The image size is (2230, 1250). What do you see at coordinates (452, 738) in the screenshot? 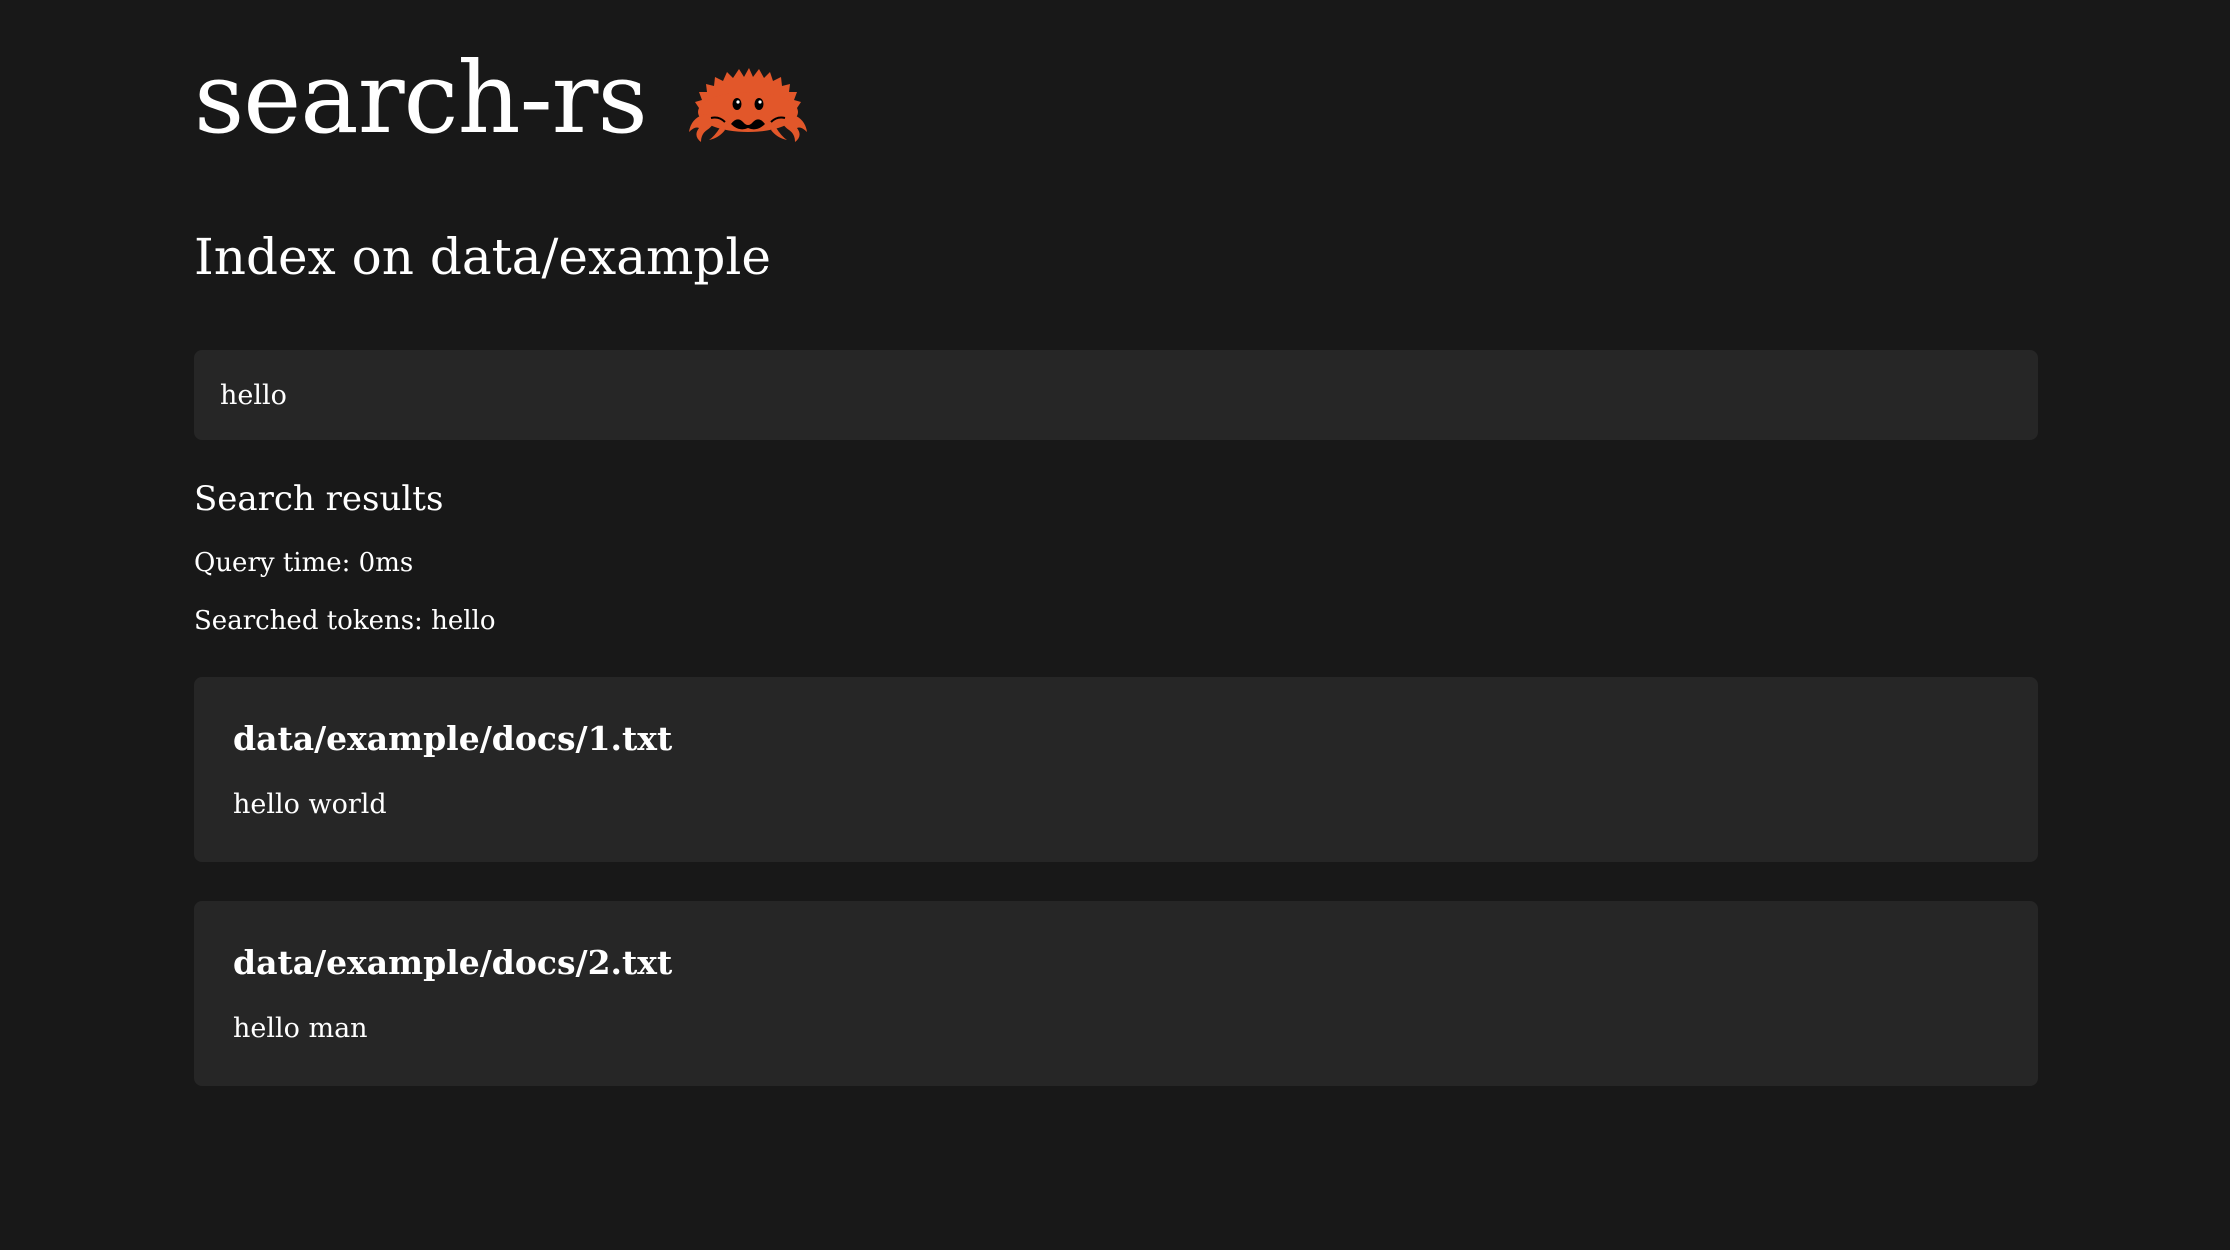
I see `result-path: data/example/docs/1.txt` at bounding box center [452, 738].